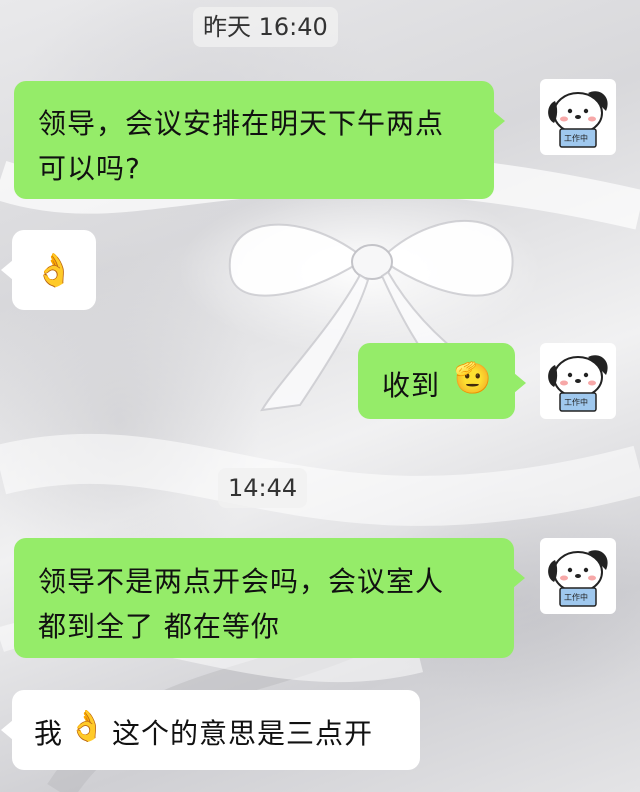 The height and width of the screenshot is (792, 640). Describe the element at coordinates (159, 626) in the screenshot. I see `message-text: 都到全了 都在等你` at that location.